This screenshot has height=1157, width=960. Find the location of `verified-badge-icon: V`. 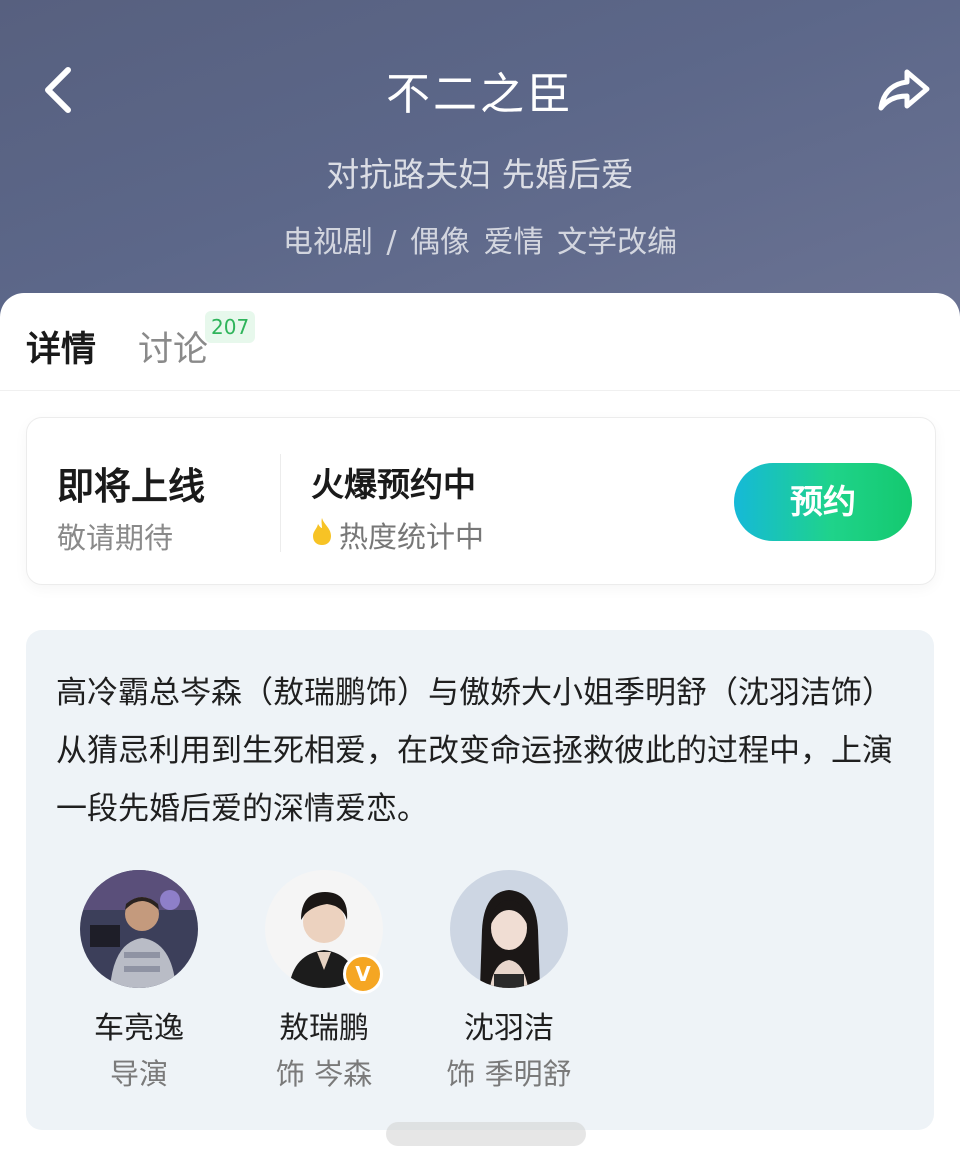

verified-badge-icon: V is located at coordinates (363, 974).